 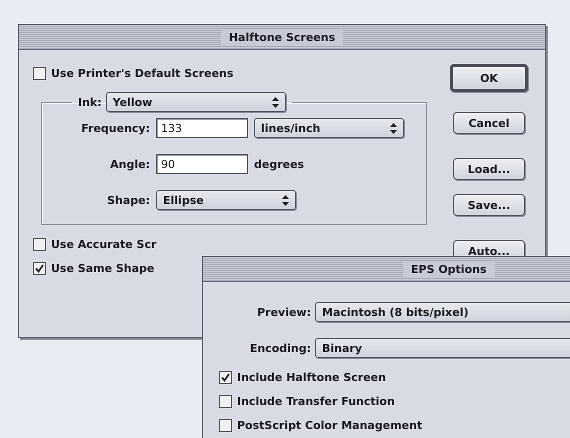 What do you see at coordinates (280, 164) in the screenshot?
I see `unit-label: degrees` at bounding box center [280, 164].